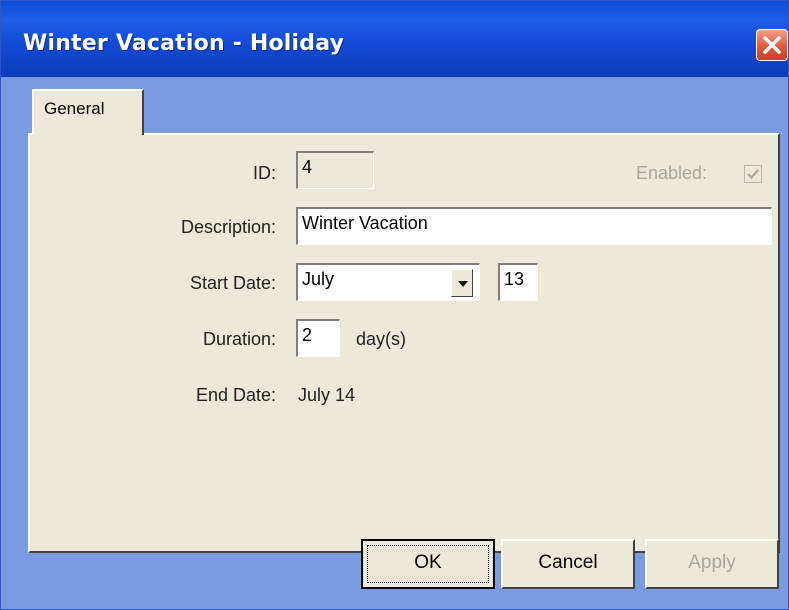 The image size is (789, 610). Describe the element at coordinates (365, 223) in the screenshot. I see `description-value: Winter Vacation` at that location.